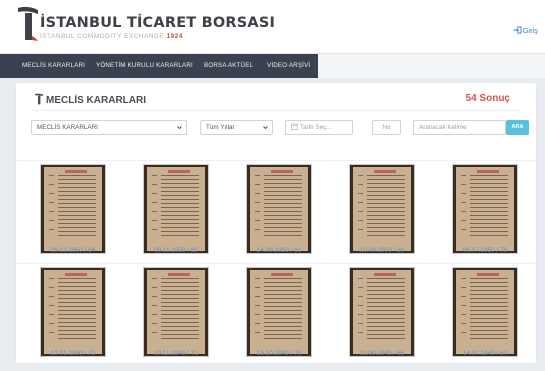  Describe the element at coordinates (220, 127) in the screenshot. I see `year-select-value: Tüm Yıllar` at that location.